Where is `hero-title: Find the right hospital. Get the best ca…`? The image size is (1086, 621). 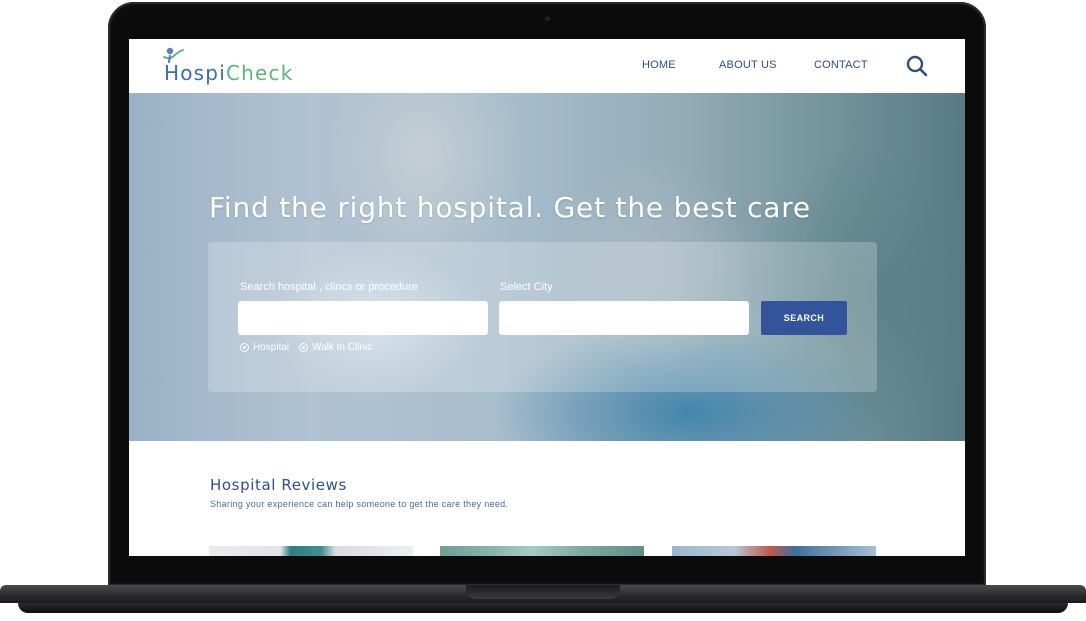
hero-title: Find the right hospital. Get the best ca… is located at coordinates (510, 207).